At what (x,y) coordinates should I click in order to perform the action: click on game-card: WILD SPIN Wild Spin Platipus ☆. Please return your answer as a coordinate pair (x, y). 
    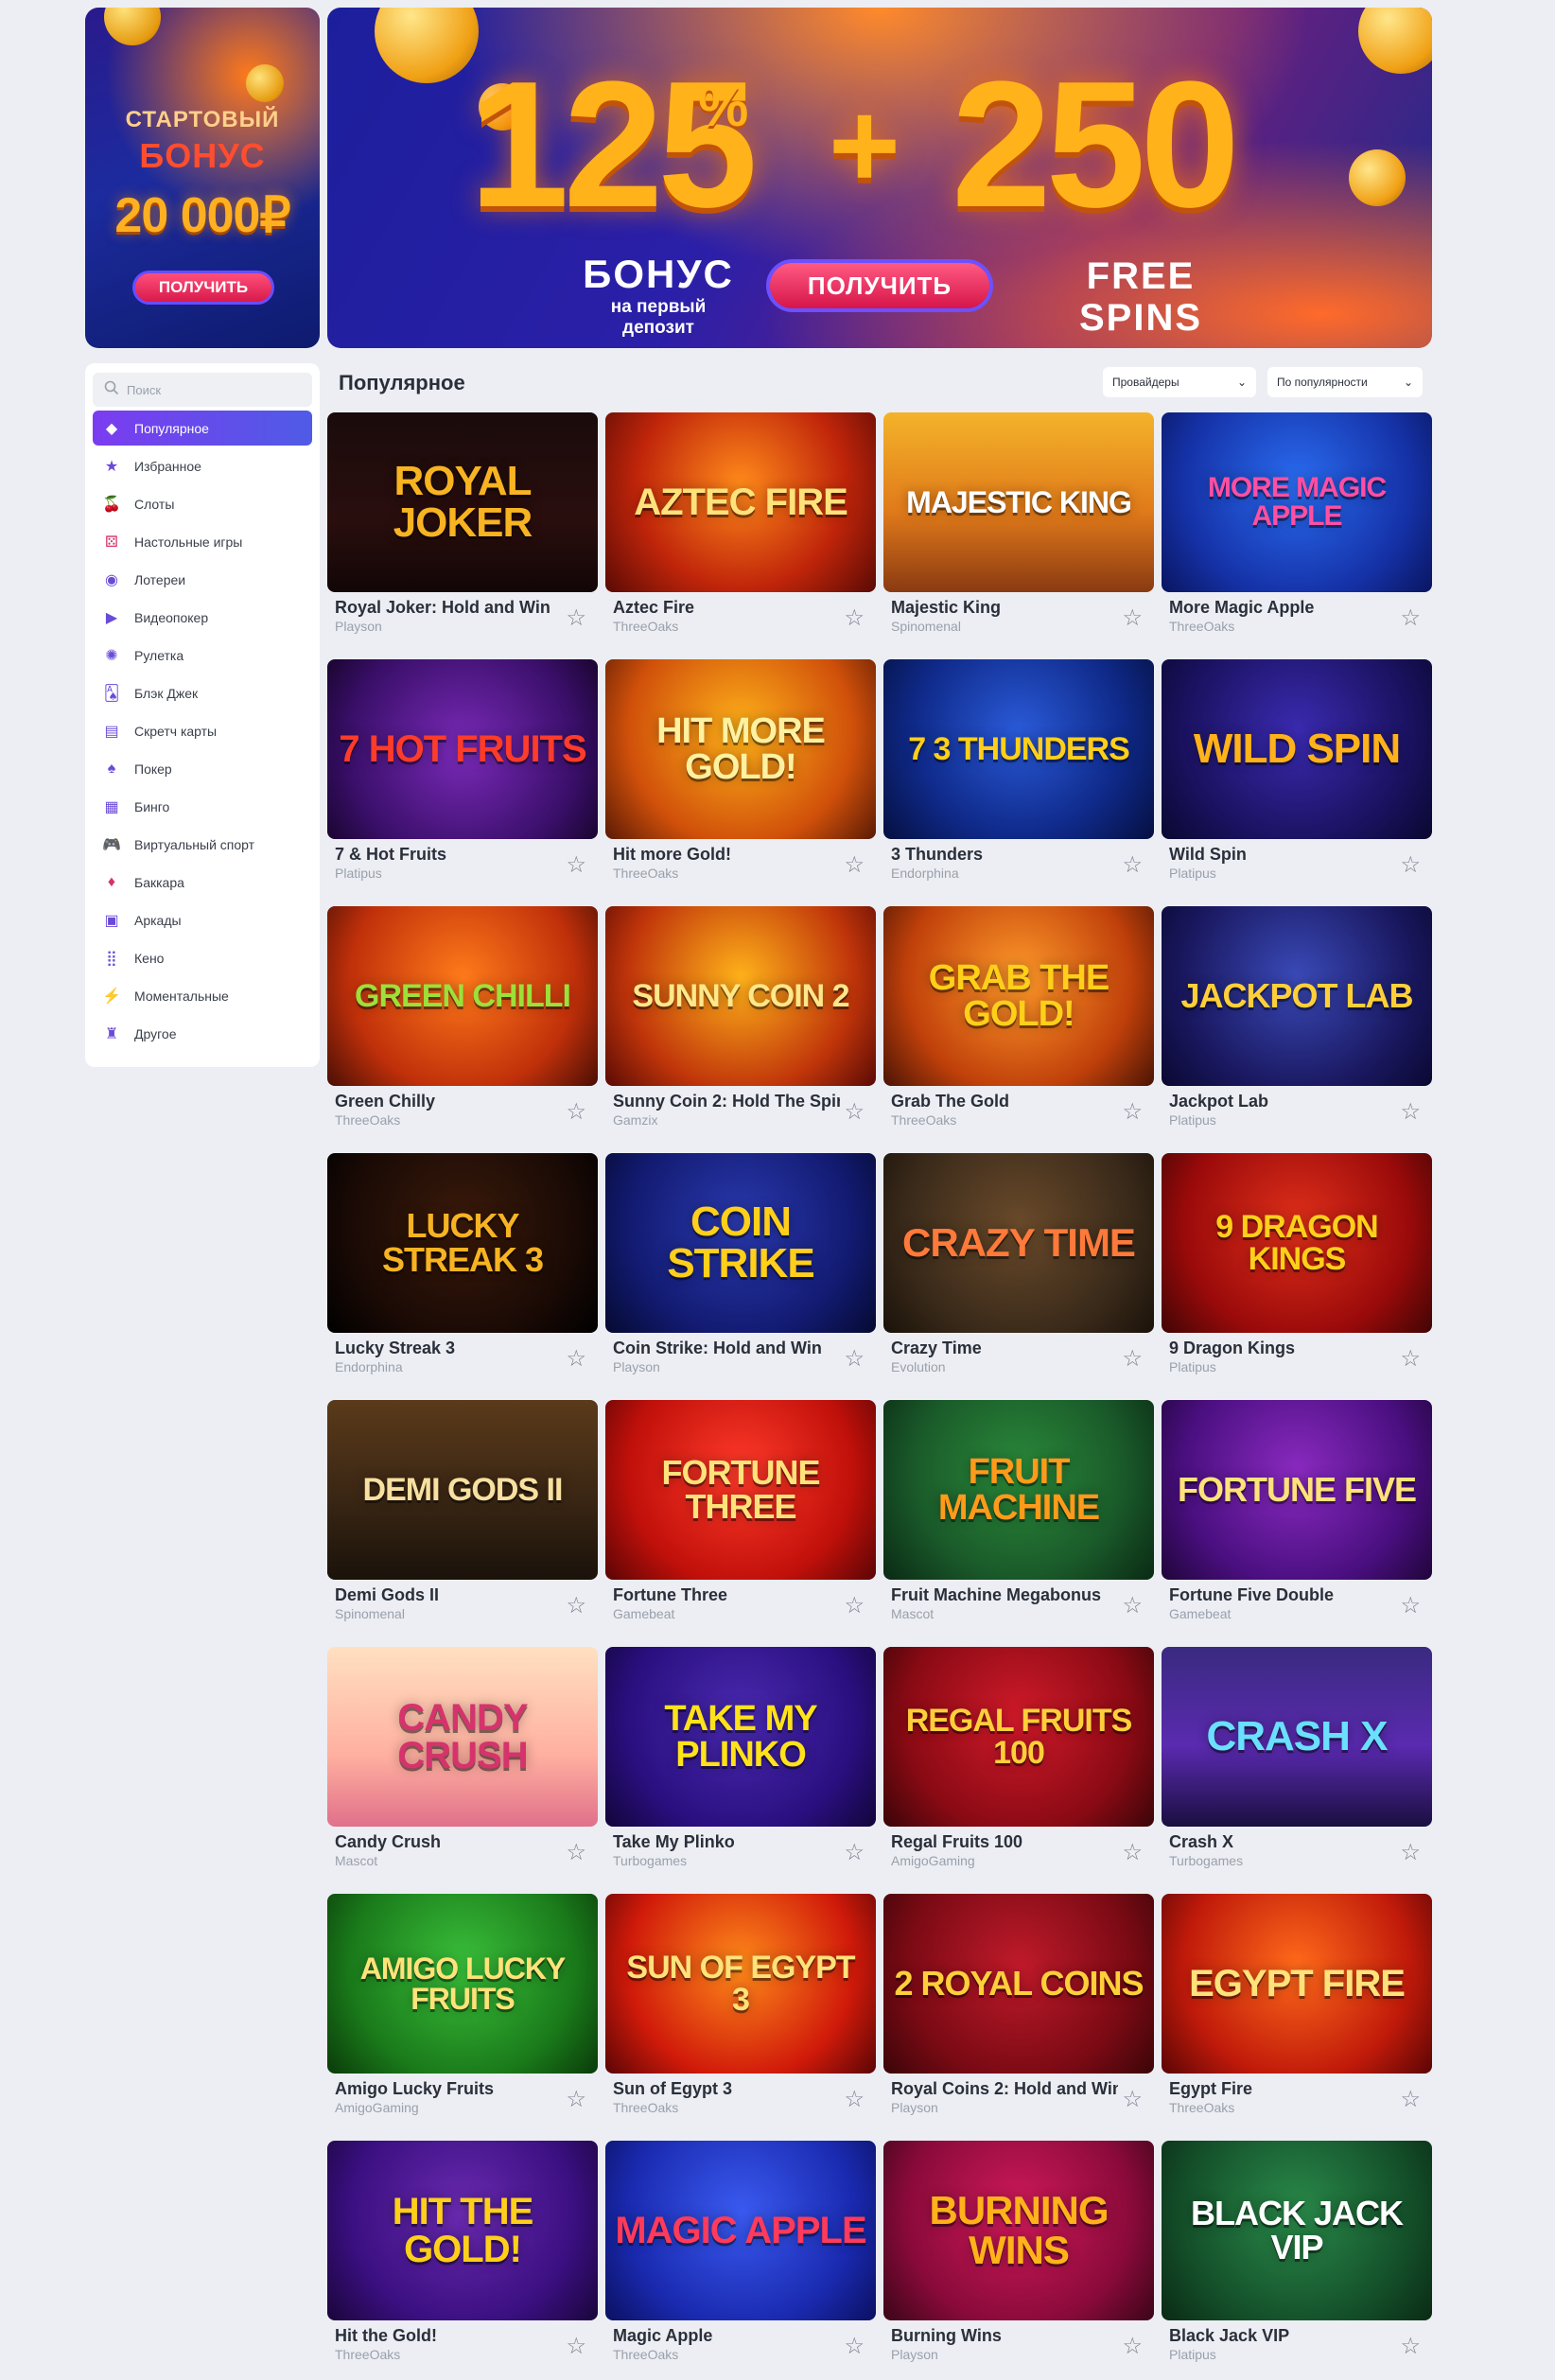
    Looking at the image, I should click on (1297, 780).